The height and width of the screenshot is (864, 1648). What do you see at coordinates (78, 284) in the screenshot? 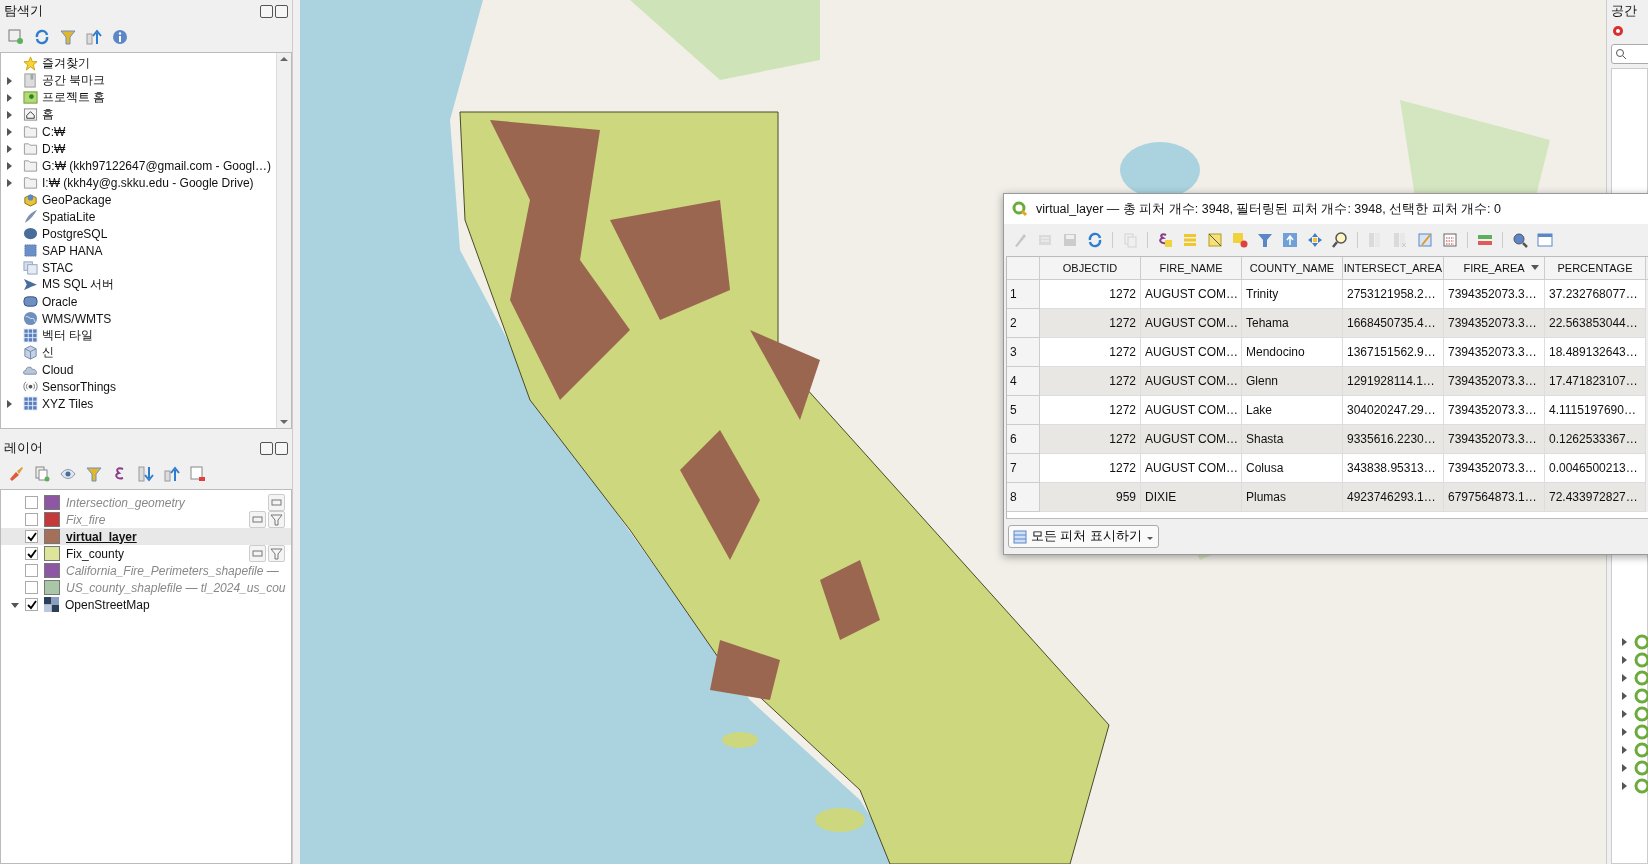
I see `browser-item: MS SQL 서버` at bounding box center [78, 284].